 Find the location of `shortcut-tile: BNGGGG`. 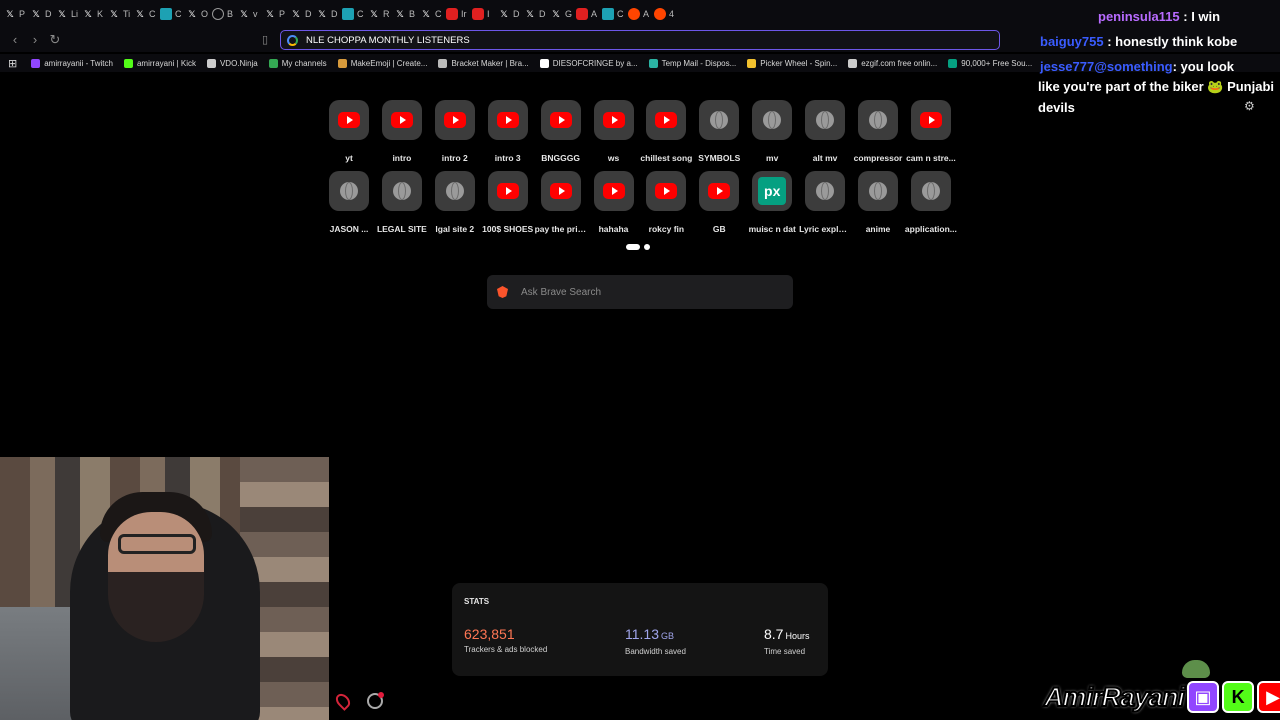

shortcut-tile: BNGGGG is located at coordinates (561, 131).